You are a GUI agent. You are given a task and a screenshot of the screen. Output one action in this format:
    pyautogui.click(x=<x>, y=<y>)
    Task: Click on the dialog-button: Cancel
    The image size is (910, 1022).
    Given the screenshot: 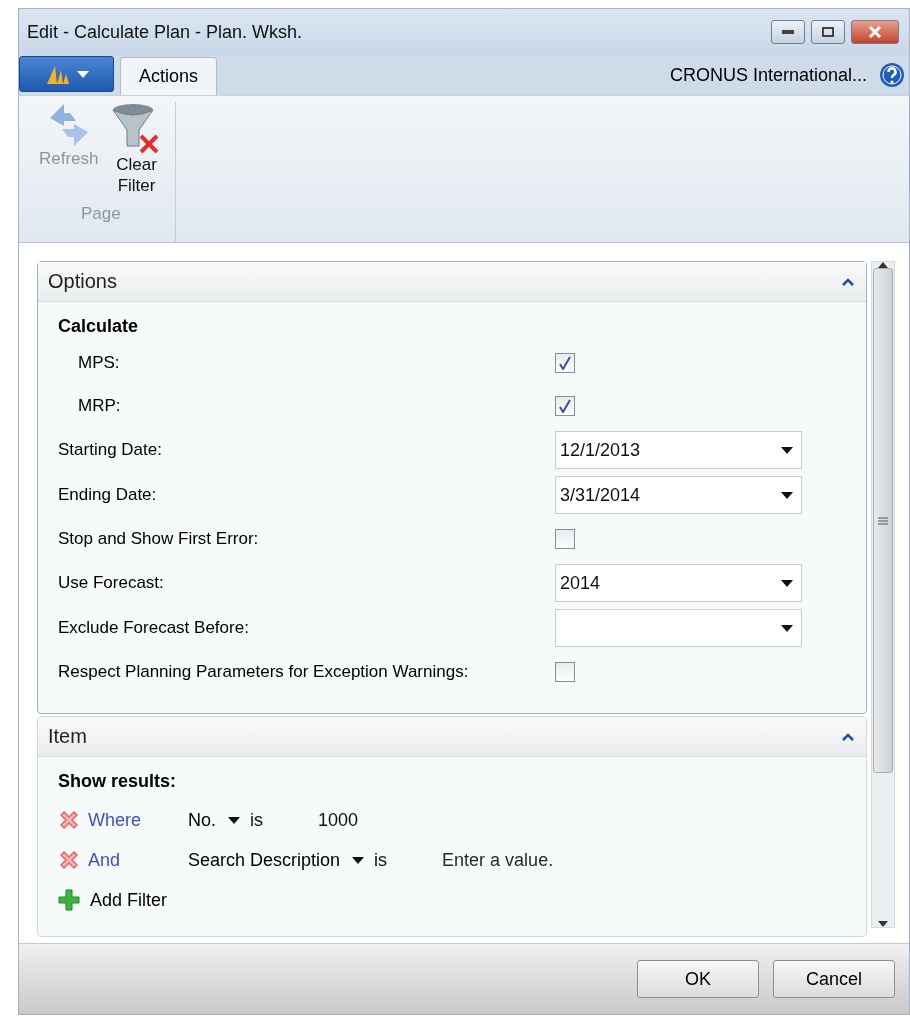 What is the action you would take?
    pyautogui.click(x=834, y=979)
    